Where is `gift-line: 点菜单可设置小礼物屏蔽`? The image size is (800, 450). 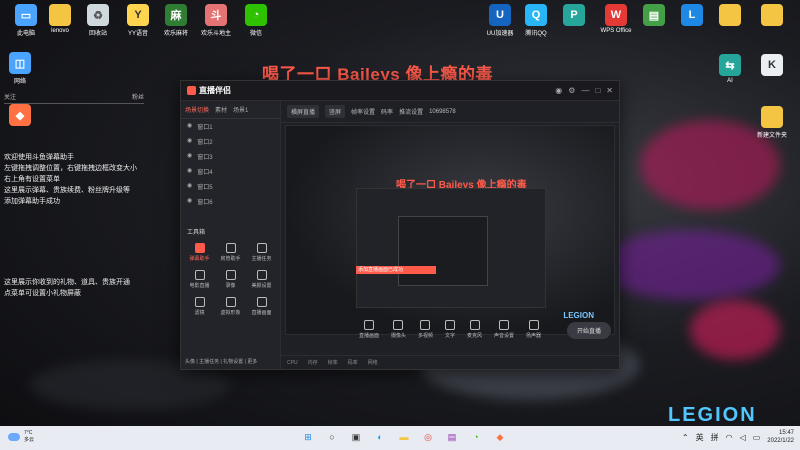
gift-line: 点菜单可设置小礼物屏蔽 is located at coordinates (42, 293).